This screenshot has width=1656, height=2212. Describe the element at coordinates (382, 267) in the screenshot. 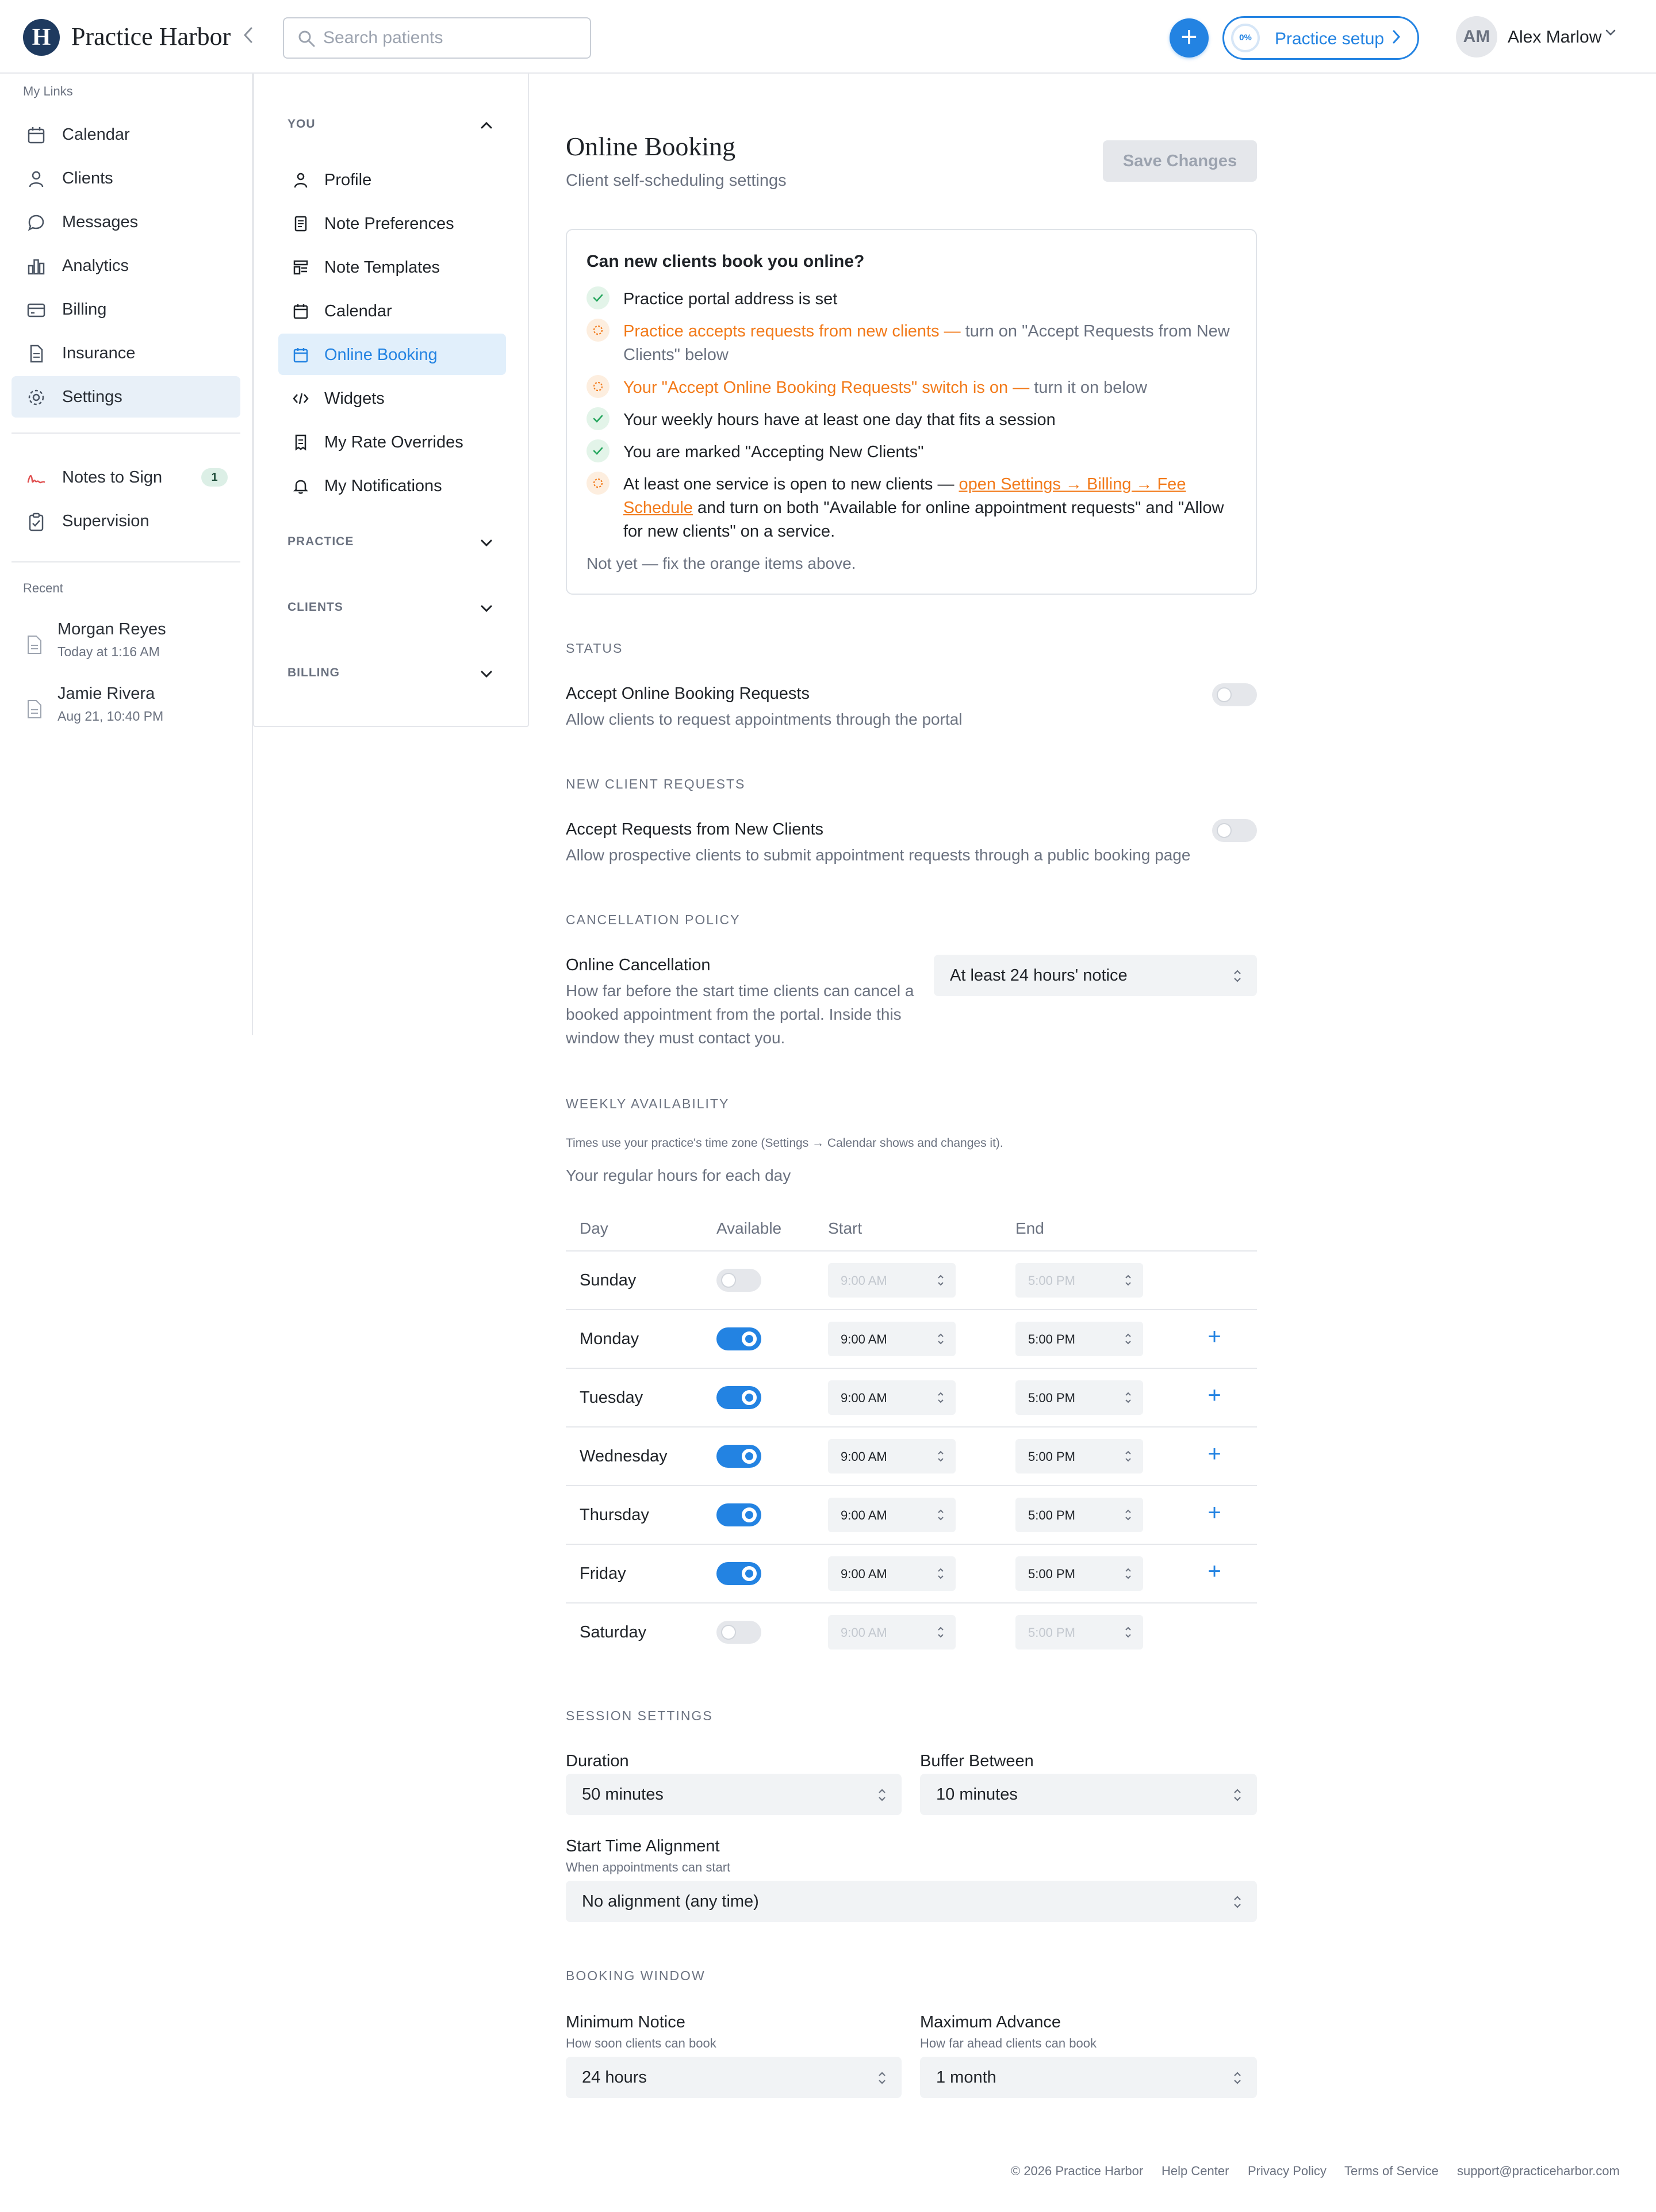

I see `subnav-item-label: Note Templates` at that location.